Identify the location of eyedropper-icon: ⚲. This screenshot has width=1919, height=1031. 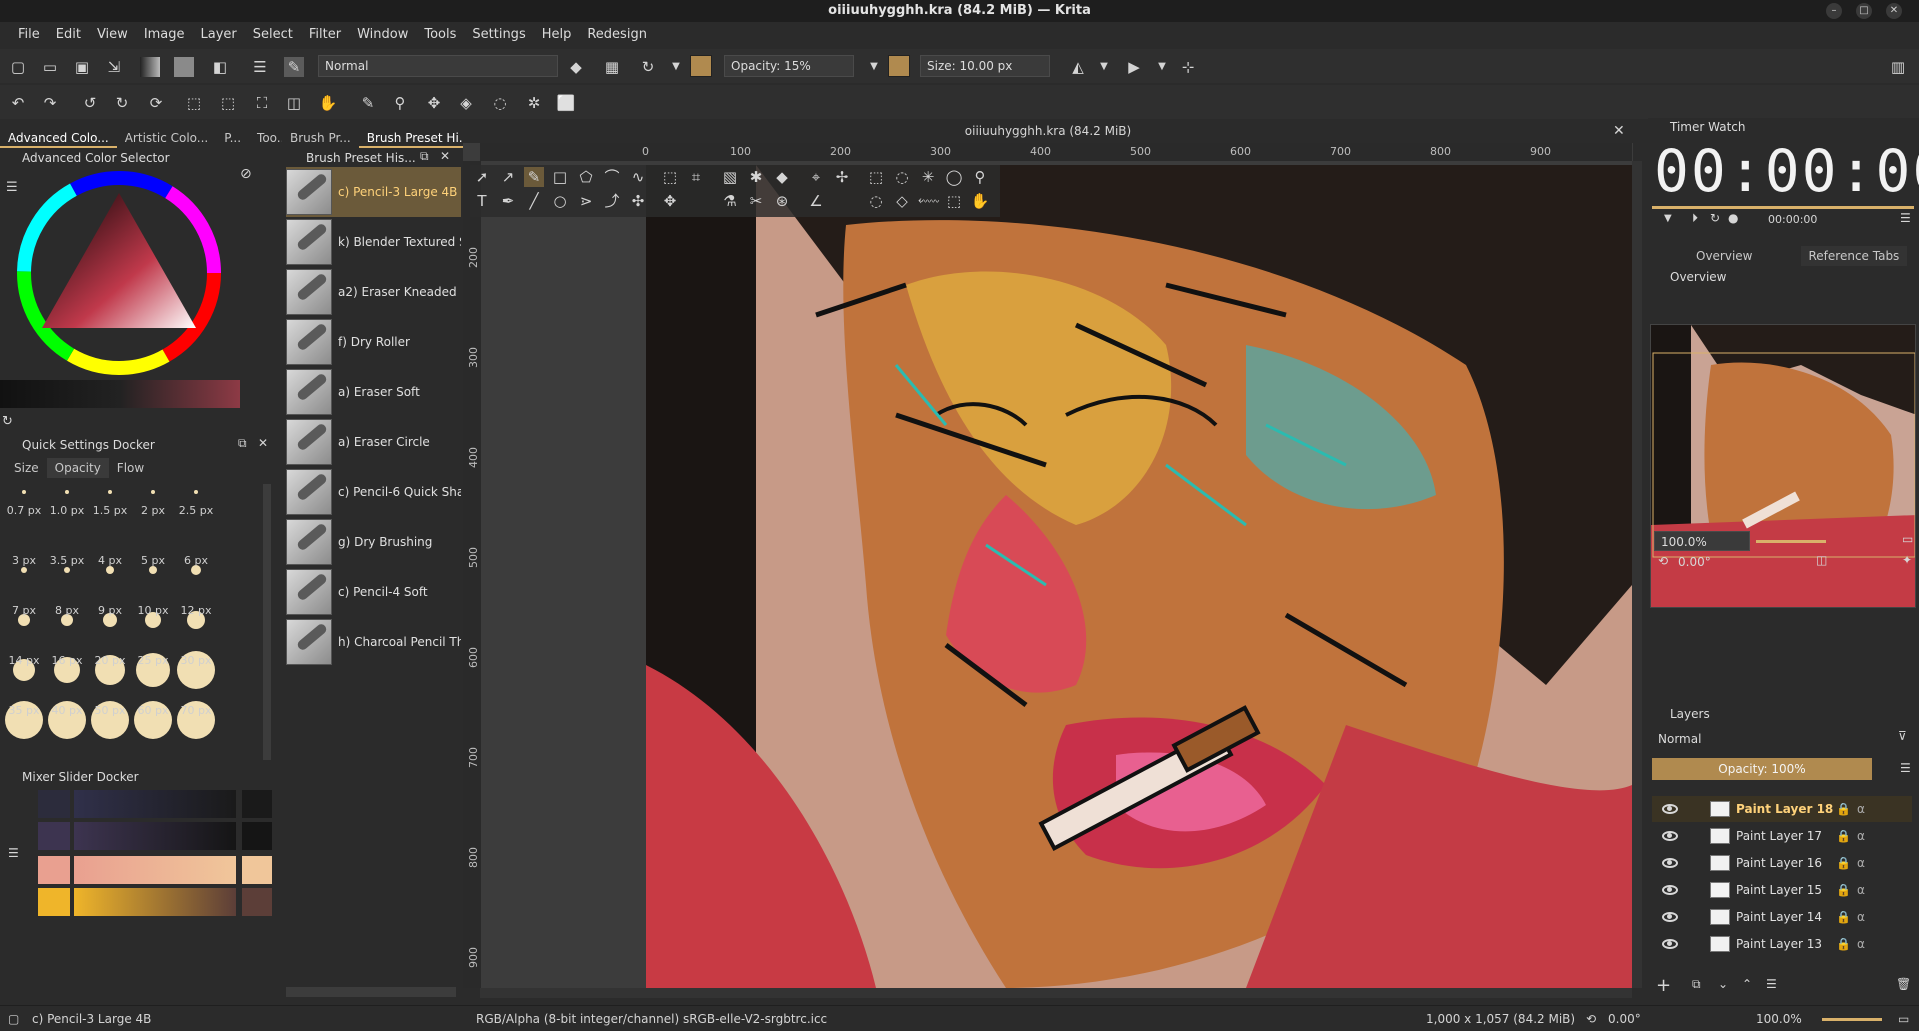
(400, 103).